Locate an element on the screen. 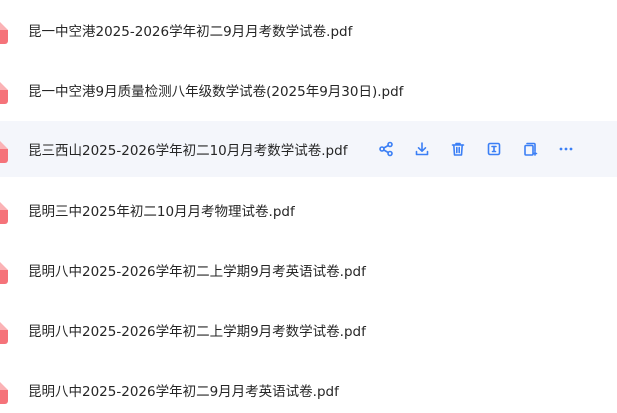 The image size is (617, 413). file-row-hovered: 昆三西山2025-2026学年初二10月月考数学试卷.pdf is located at coordinates (308, 149).